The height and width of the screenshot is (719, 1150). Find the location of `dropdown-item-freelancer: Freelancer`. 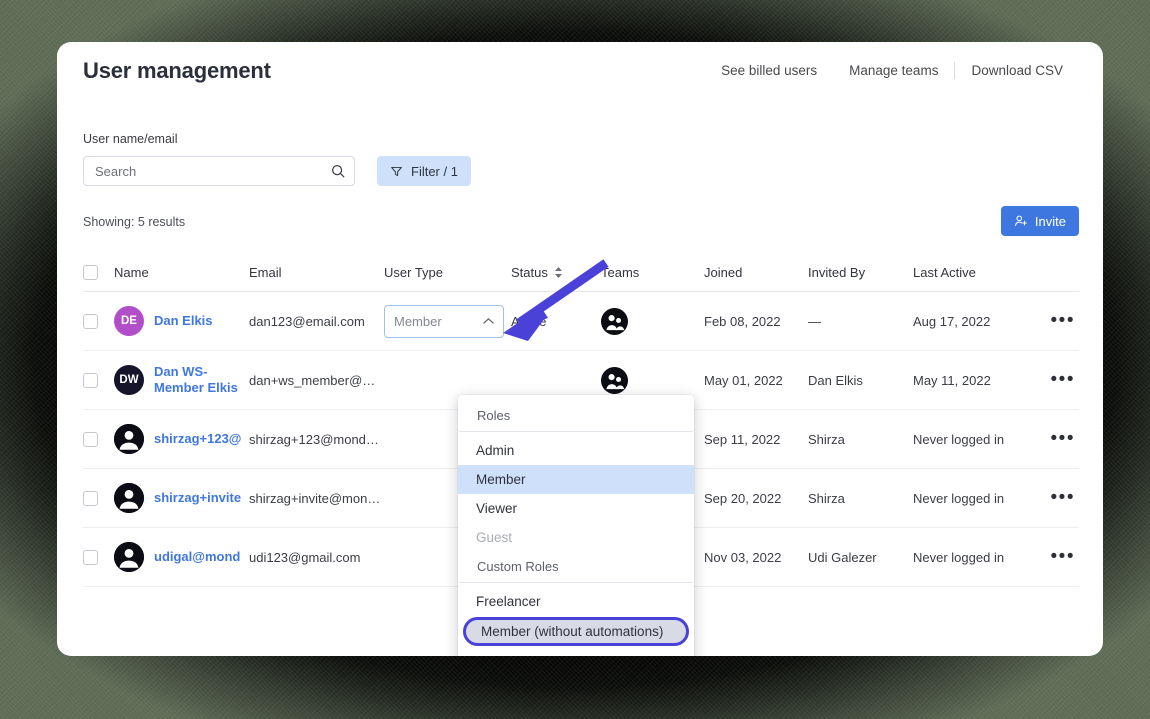

dropdown-item-freelancer: Freelancer is located at coordinates (576, 601).